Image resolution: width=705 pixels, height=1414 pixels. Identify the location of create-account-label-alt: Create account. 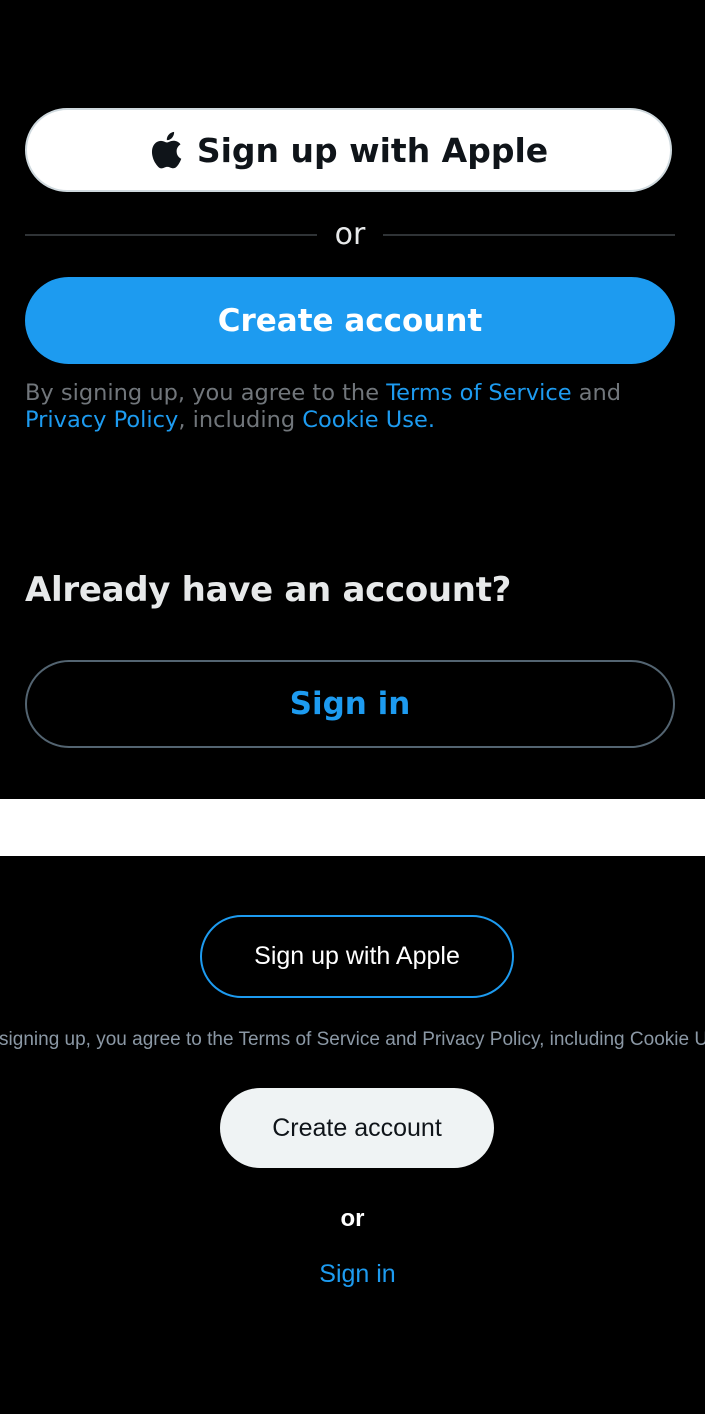
(357, 1127).